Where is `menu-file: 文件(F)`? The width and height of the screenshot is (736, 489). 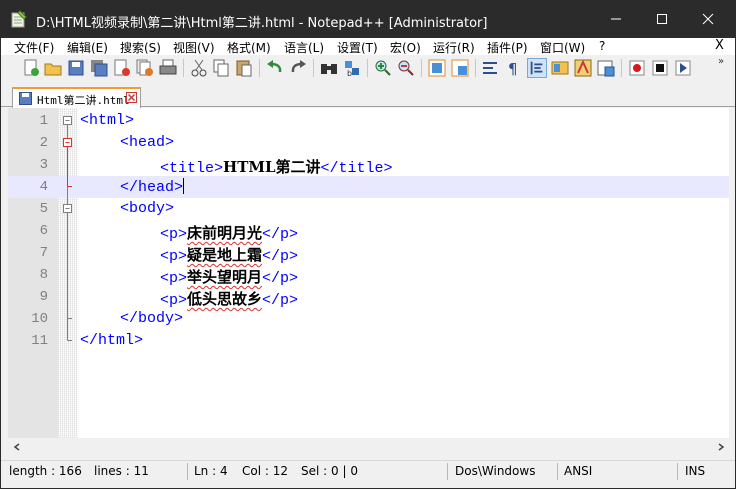 menu-file: 文件(F) is located at coordinates (34, 47).